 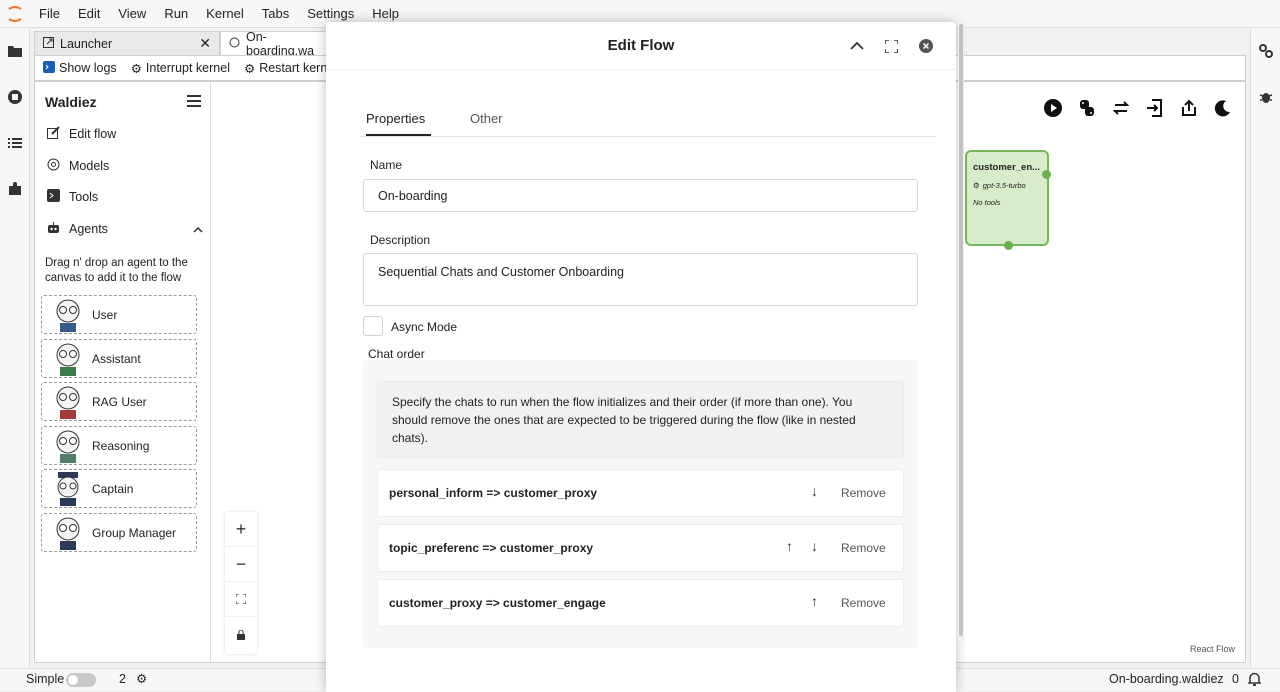 I want to click on bell-icon, so click(x=1254, y=680).